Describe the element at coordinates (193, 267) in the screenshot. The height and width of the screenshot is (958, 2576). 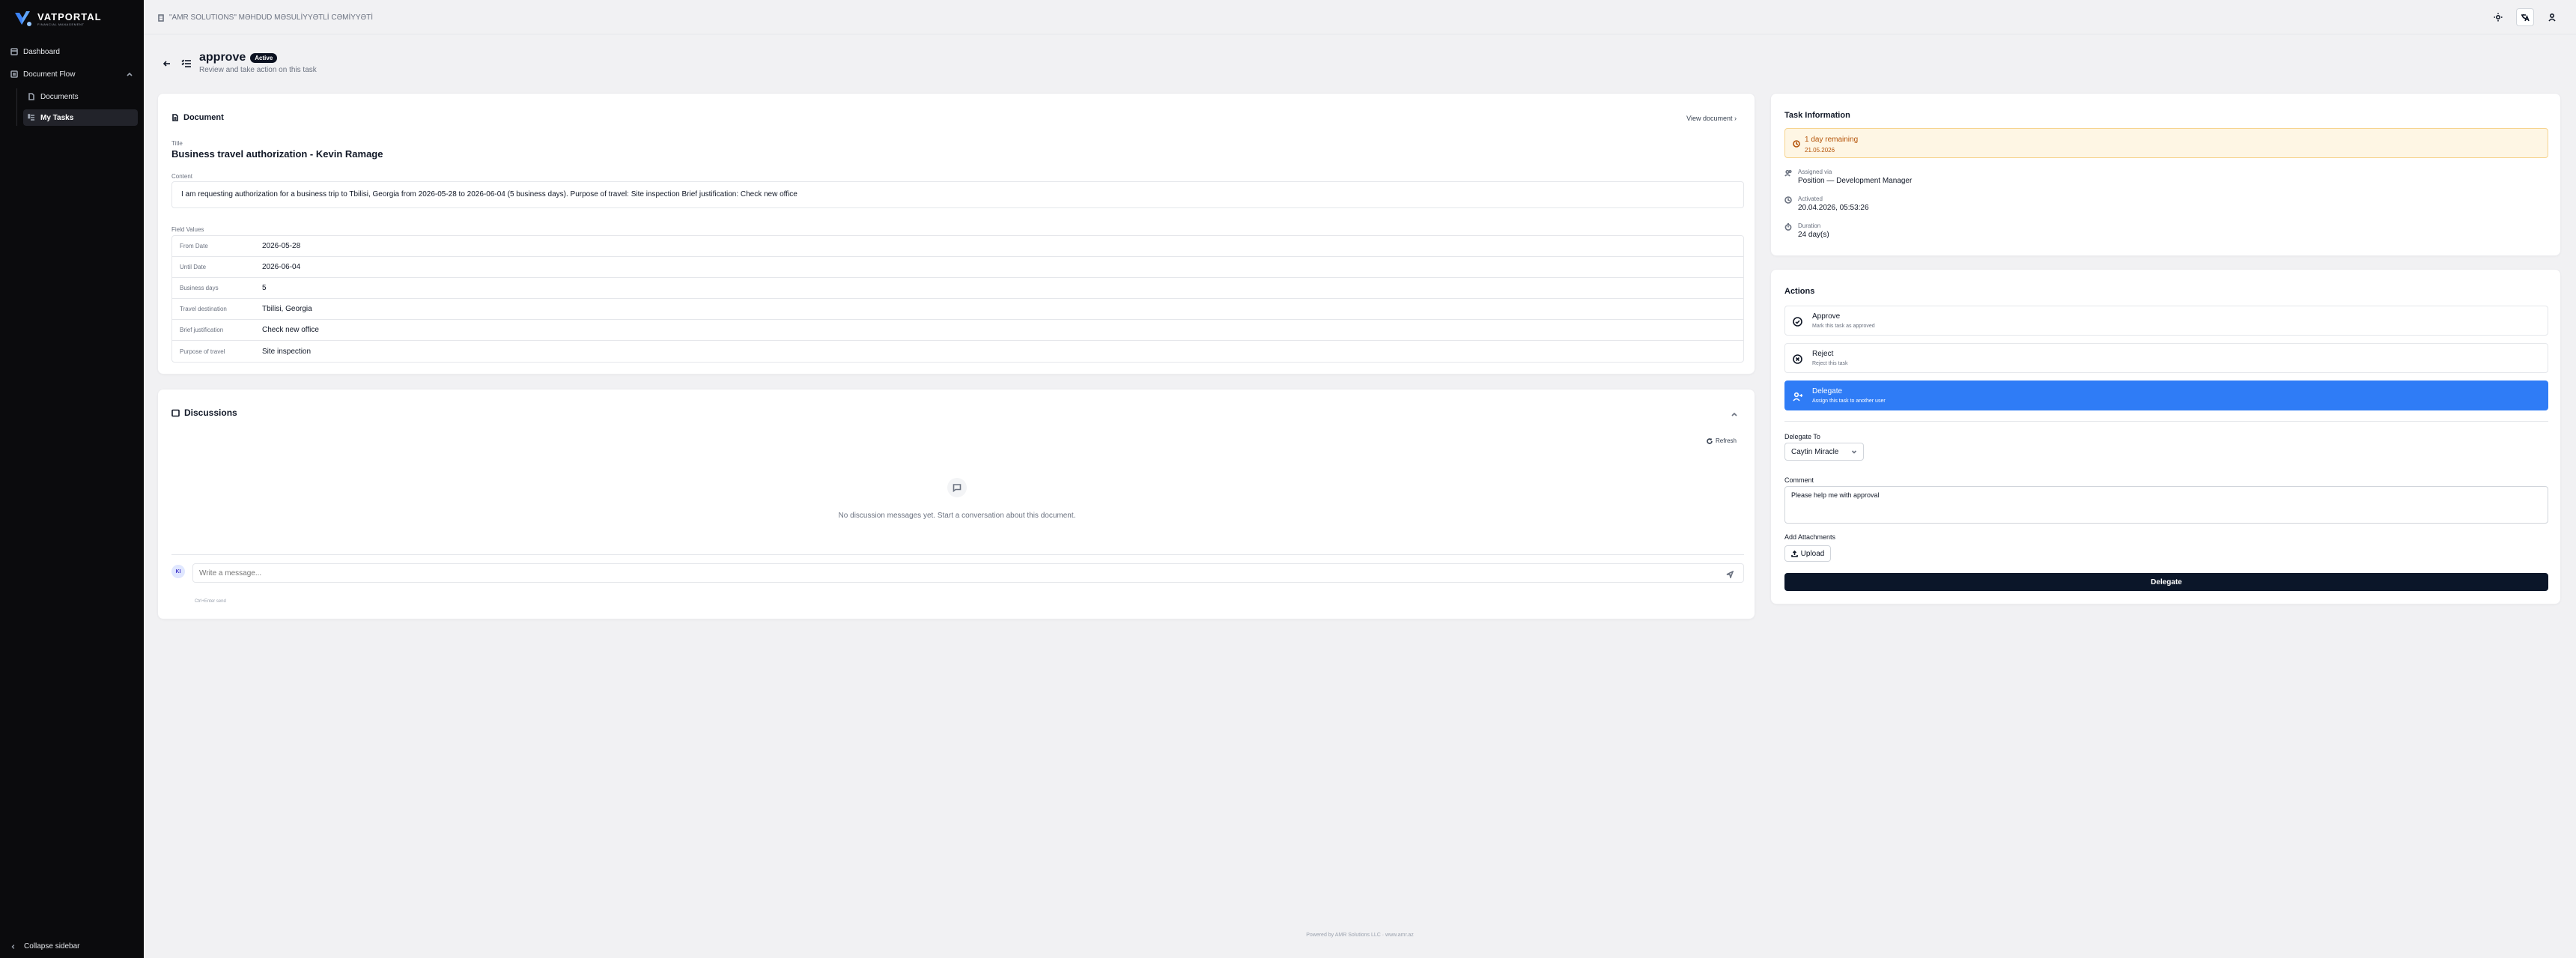
I see `field-key: Until Date` at that location.